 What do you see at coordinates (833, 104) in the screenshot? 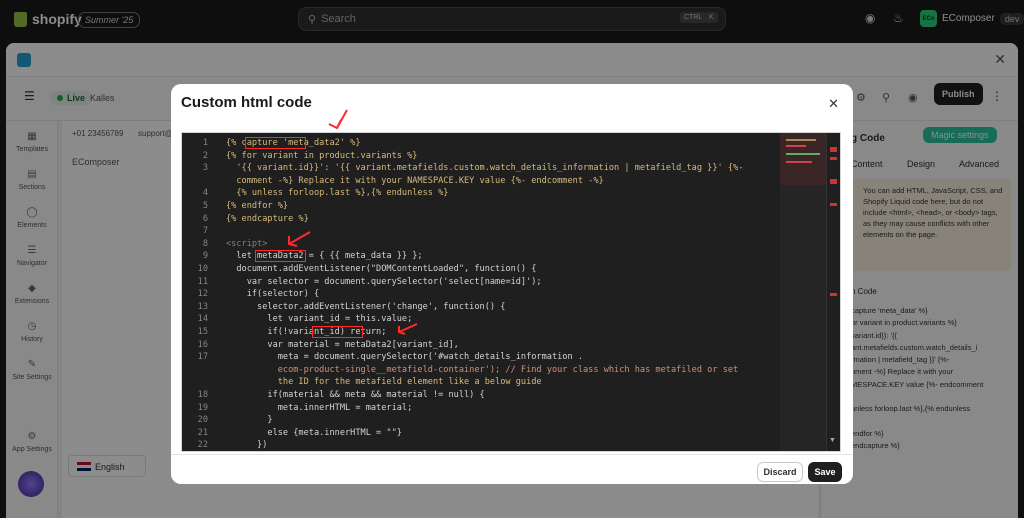
I see `close-icon: ✕` at bounding box center [833, 104].